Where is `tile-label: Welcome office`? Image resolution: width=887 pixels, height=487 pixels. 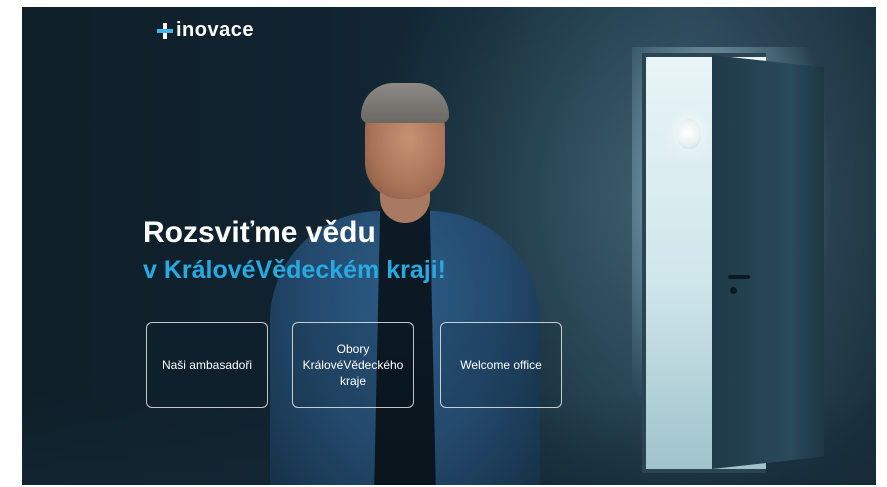
tile-label: Welcome office is located at coordinates (501, 365).